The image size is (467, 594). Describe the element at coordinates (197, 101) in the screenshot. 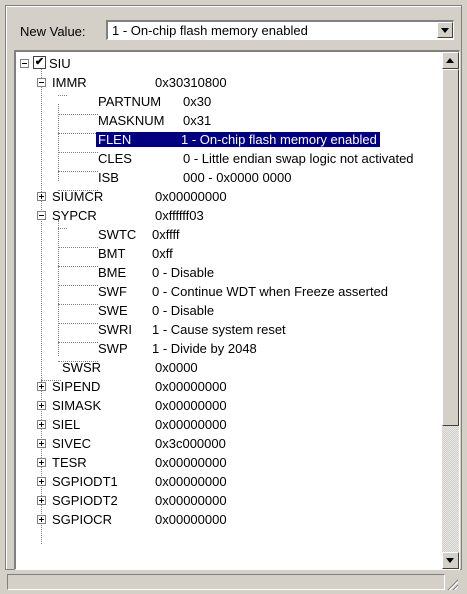

I see `field-value: 0x30` at that location.